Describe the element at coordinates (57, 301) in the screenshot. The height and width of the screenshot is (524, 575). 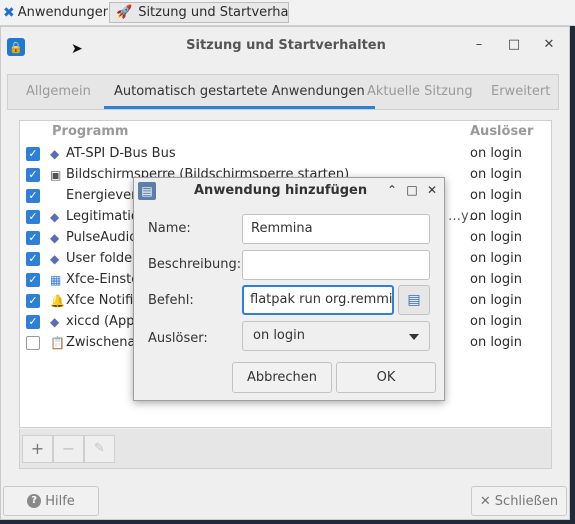
I see `bell-icon: 🔔` at that location.